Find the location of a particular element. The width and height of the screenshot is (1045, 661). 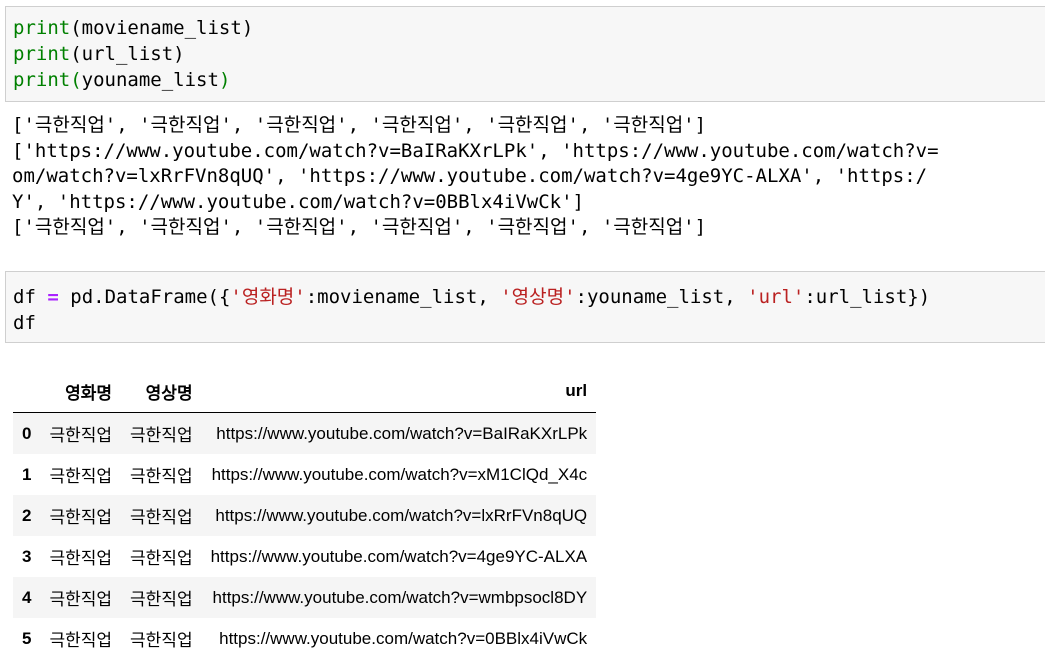

column-header-url: url is located at coordinates (399, 391).